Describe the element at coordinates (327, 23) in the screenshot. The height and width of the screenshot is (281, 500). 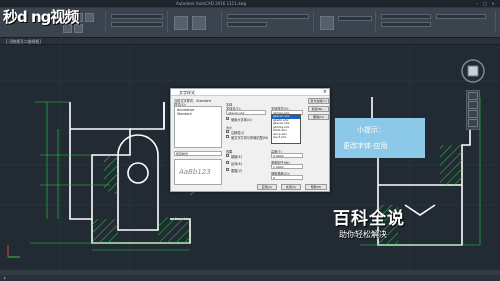
I see `insert-block-button` at that location.